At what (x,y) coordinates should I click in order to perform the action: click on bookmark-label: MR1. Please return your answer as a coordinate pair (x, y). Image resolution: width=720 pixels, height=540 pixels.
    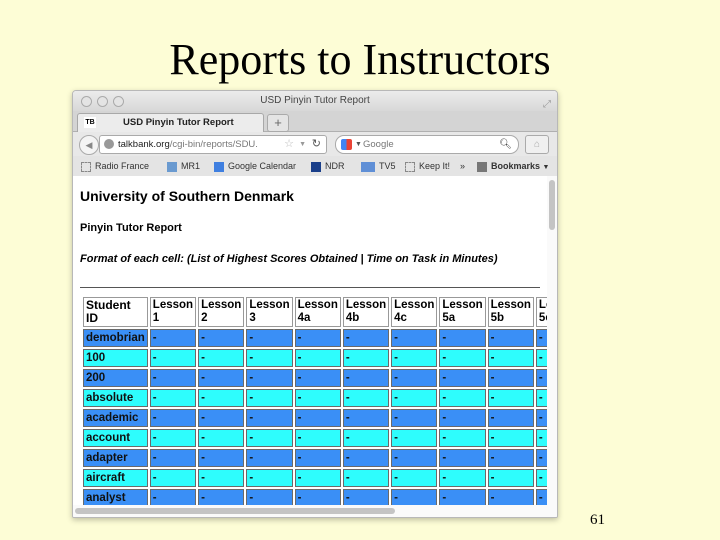
    Looking at the image, I should click on (191, 166).